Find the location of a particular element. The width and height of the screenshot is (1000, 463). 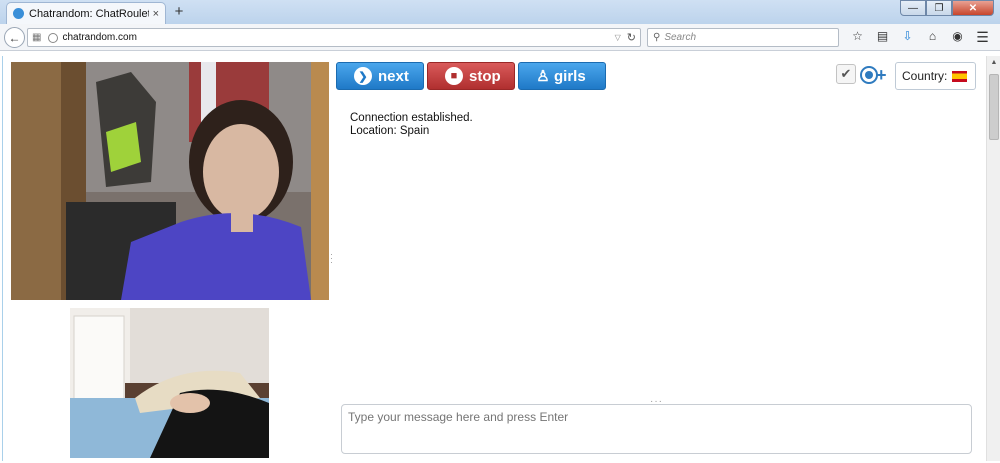

person-icon: ♙ is located at coordinates (543, 76).